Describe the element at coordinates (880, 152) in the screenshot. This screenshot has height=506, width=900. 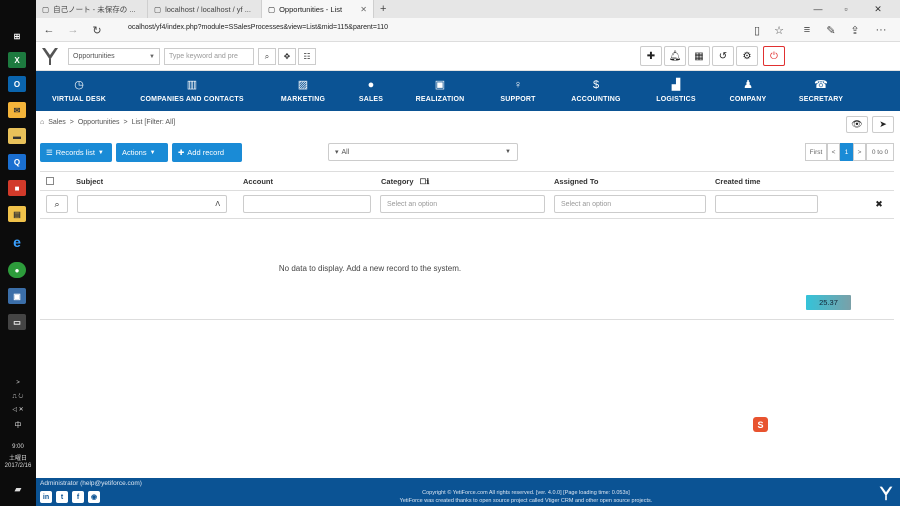
I see `page-range: 0 to 0` at that location.